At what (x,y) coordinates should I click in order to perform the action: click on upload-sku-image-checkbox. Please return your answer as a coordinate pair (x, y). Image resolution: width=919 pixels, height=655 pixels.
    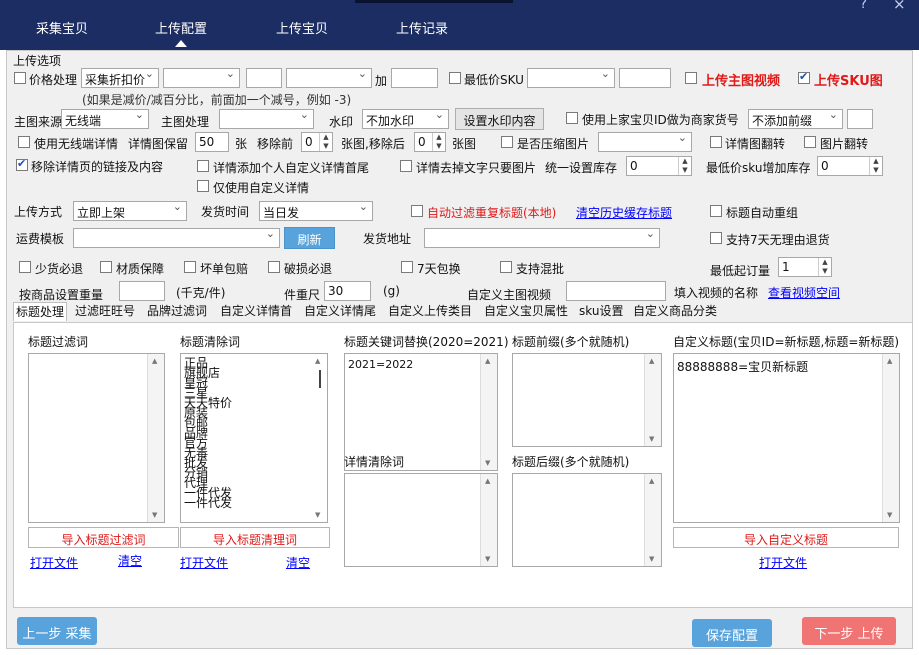
    Looking at the image, I should click on (804, 77).